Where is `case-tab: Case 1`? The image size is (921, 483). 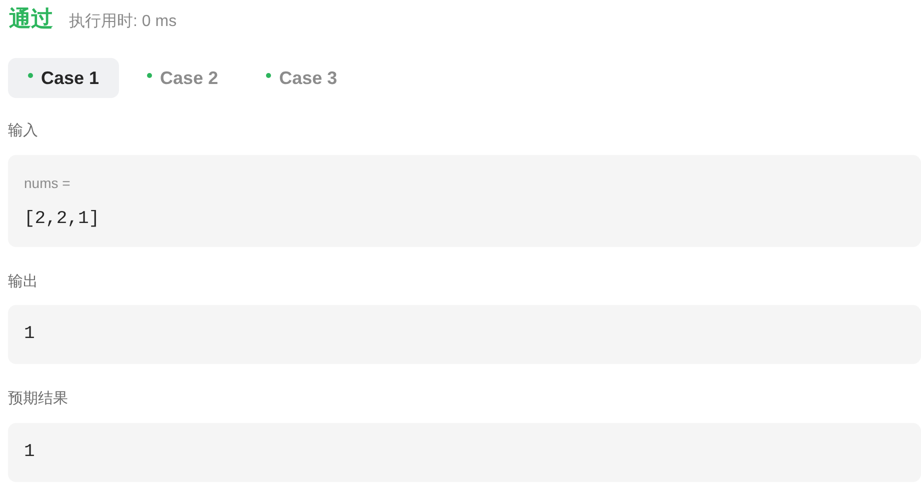 case-tab: Case 1 is located at coordinates (64, 78).